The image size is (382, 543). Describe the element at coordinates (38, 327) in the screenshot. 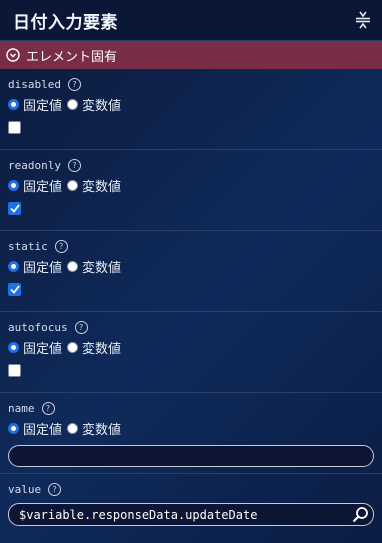

I see `prop-label: autofocus` at that location.